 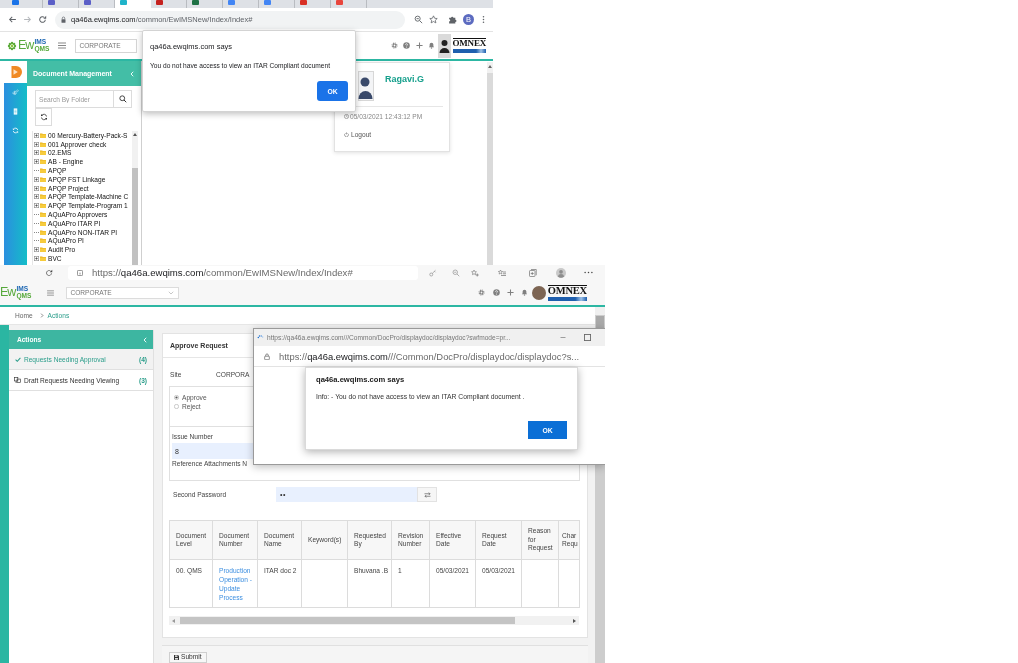 I want to click on profile-icon, so click(x=561, y=272).